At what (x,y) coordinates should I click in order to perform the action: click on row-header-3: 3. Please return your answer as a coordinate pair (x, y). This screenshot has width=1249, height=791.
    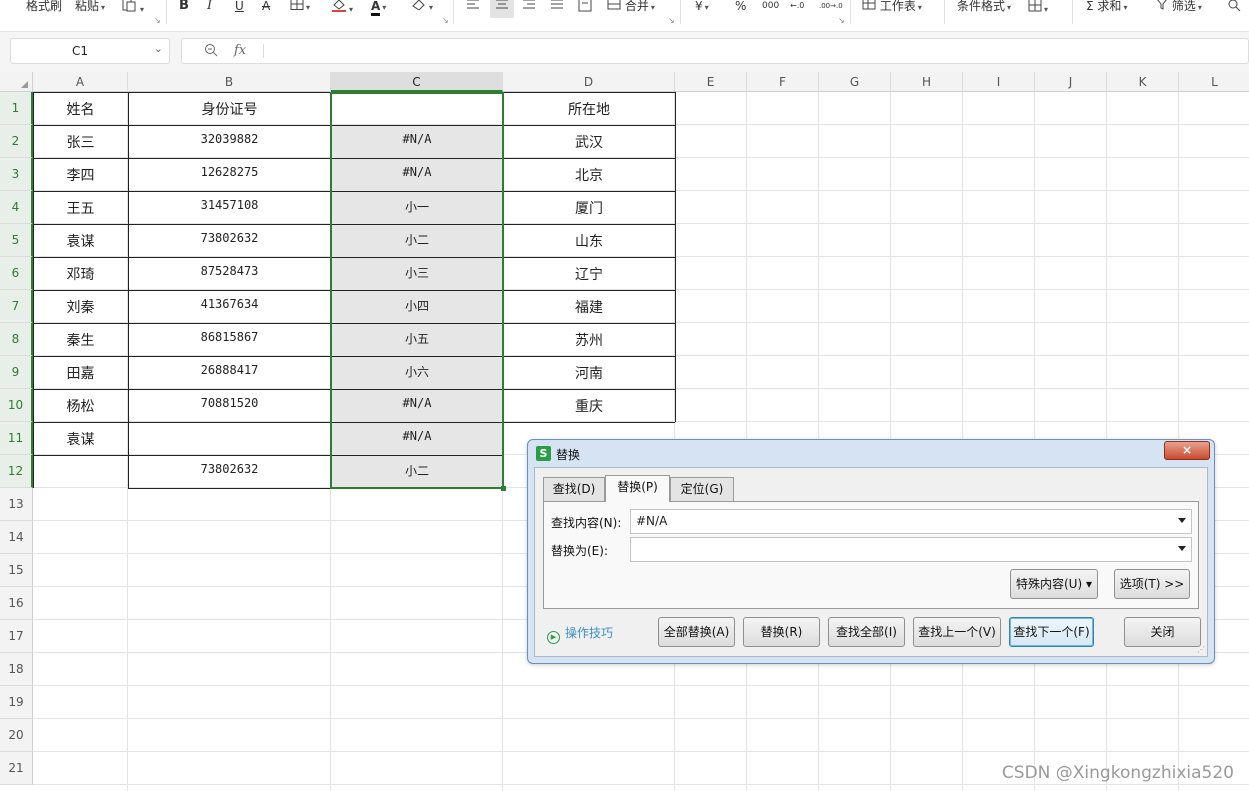
    Looking at the image, I should click on (16, 174).